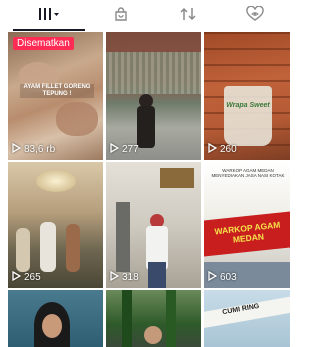  Describe the element at coordinates (248, 105) in the screenshot. I see `cup-label: Wrapa Sweet` at that location.